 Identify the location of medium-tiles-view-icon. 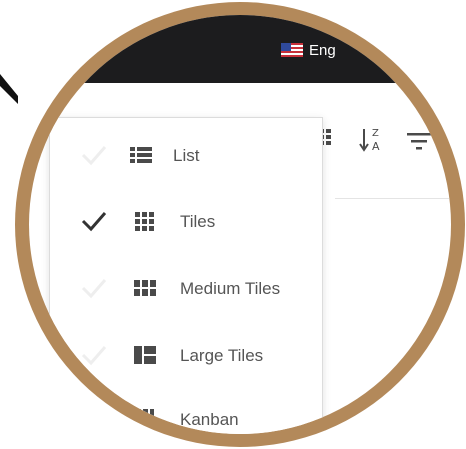
(145, 288).